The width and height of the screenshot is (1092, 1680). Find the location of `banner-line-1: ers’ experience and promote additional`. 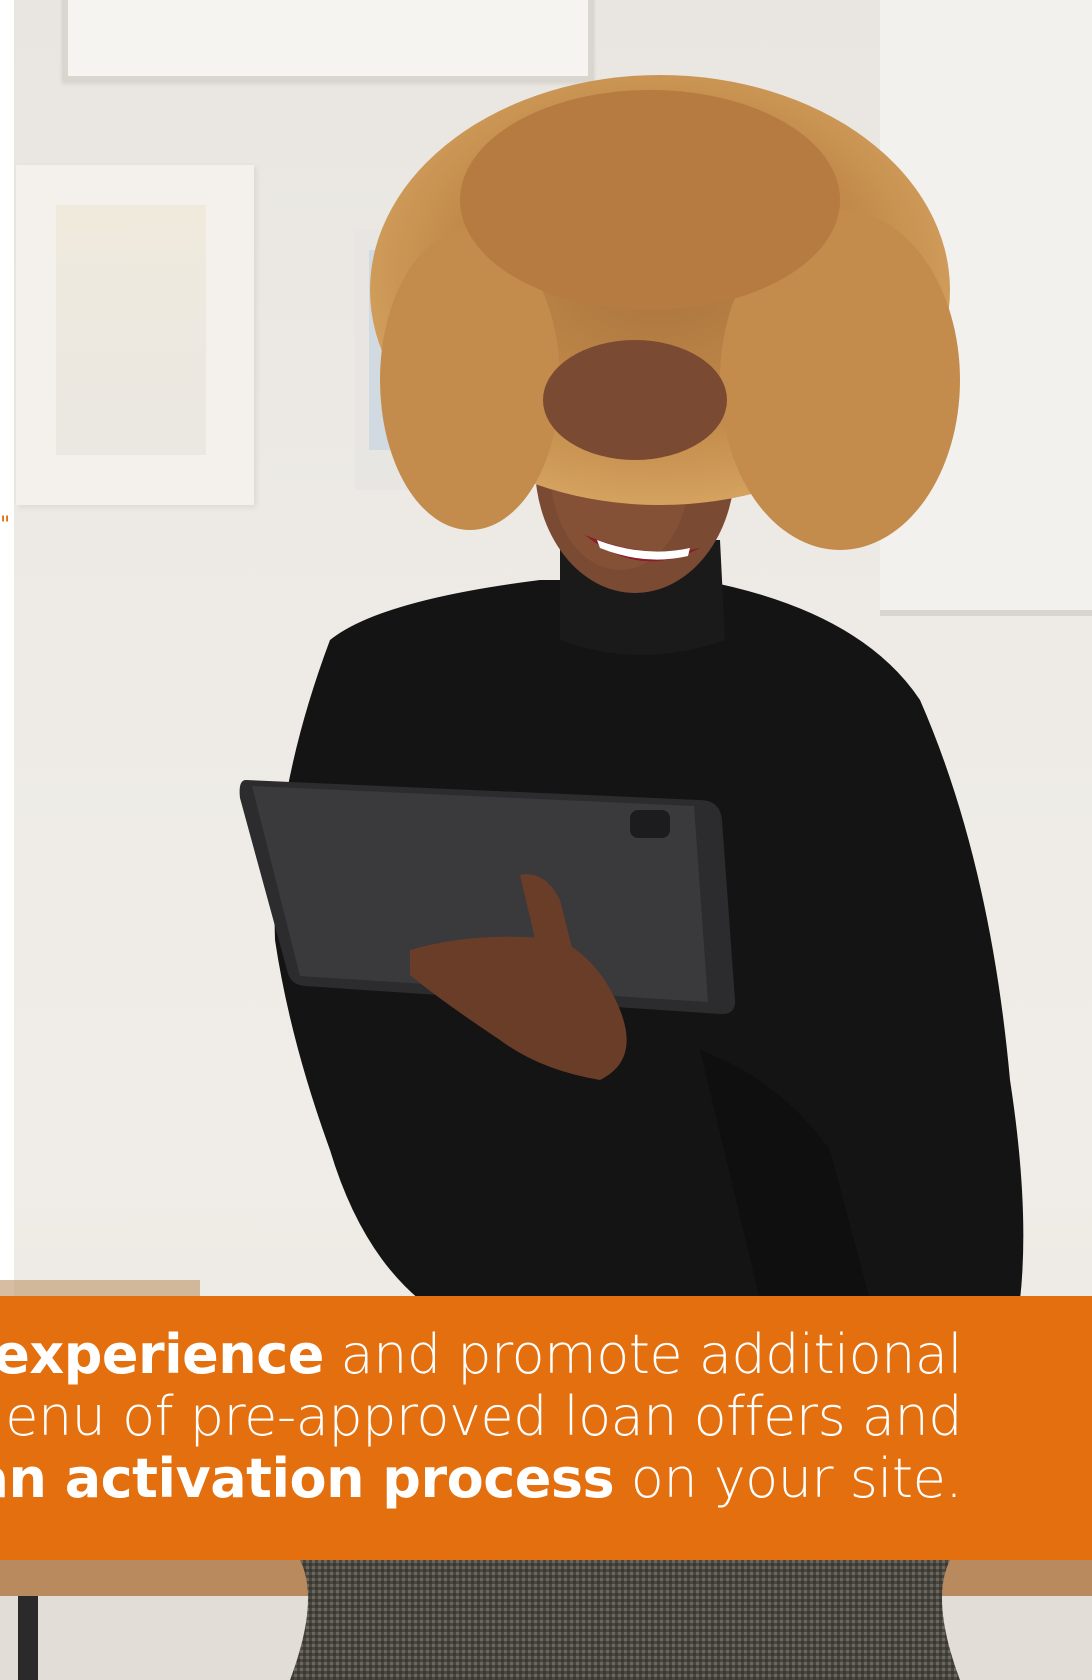

banner-line-1: ers’ experience and promote additional is located at coordinates (481, 1355).